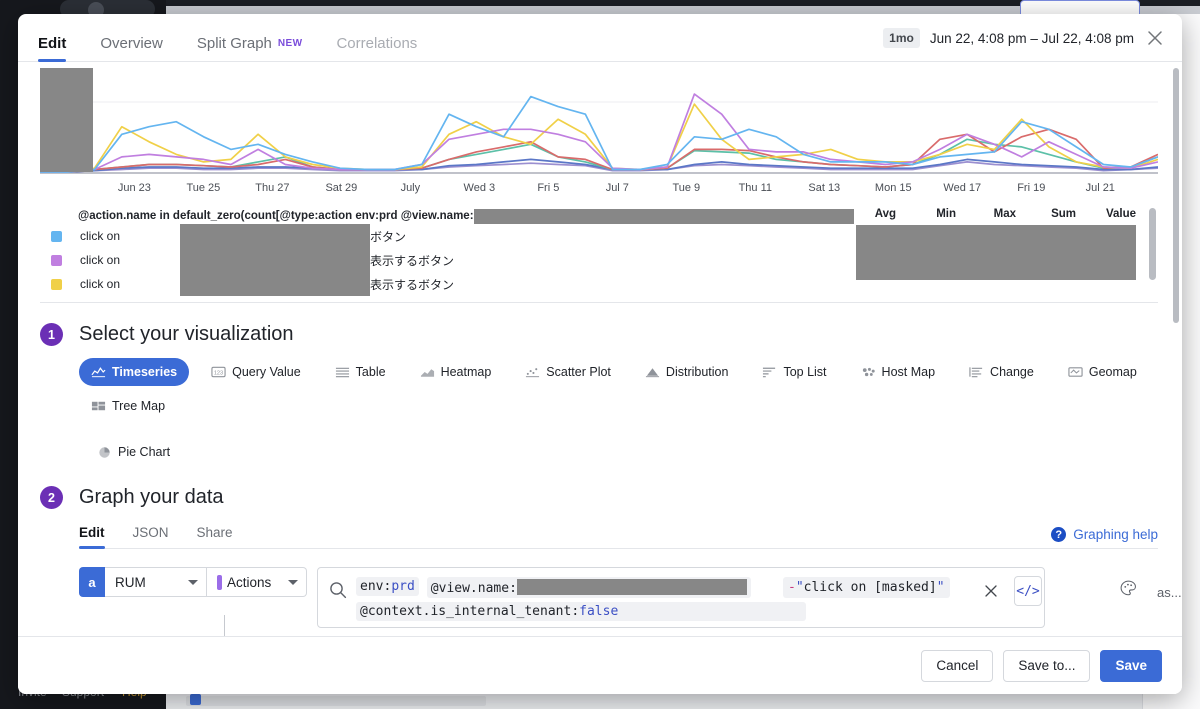 This screenshot has width=1200, height=709. I want to click on entity-select: Actions, so click(257, 582).